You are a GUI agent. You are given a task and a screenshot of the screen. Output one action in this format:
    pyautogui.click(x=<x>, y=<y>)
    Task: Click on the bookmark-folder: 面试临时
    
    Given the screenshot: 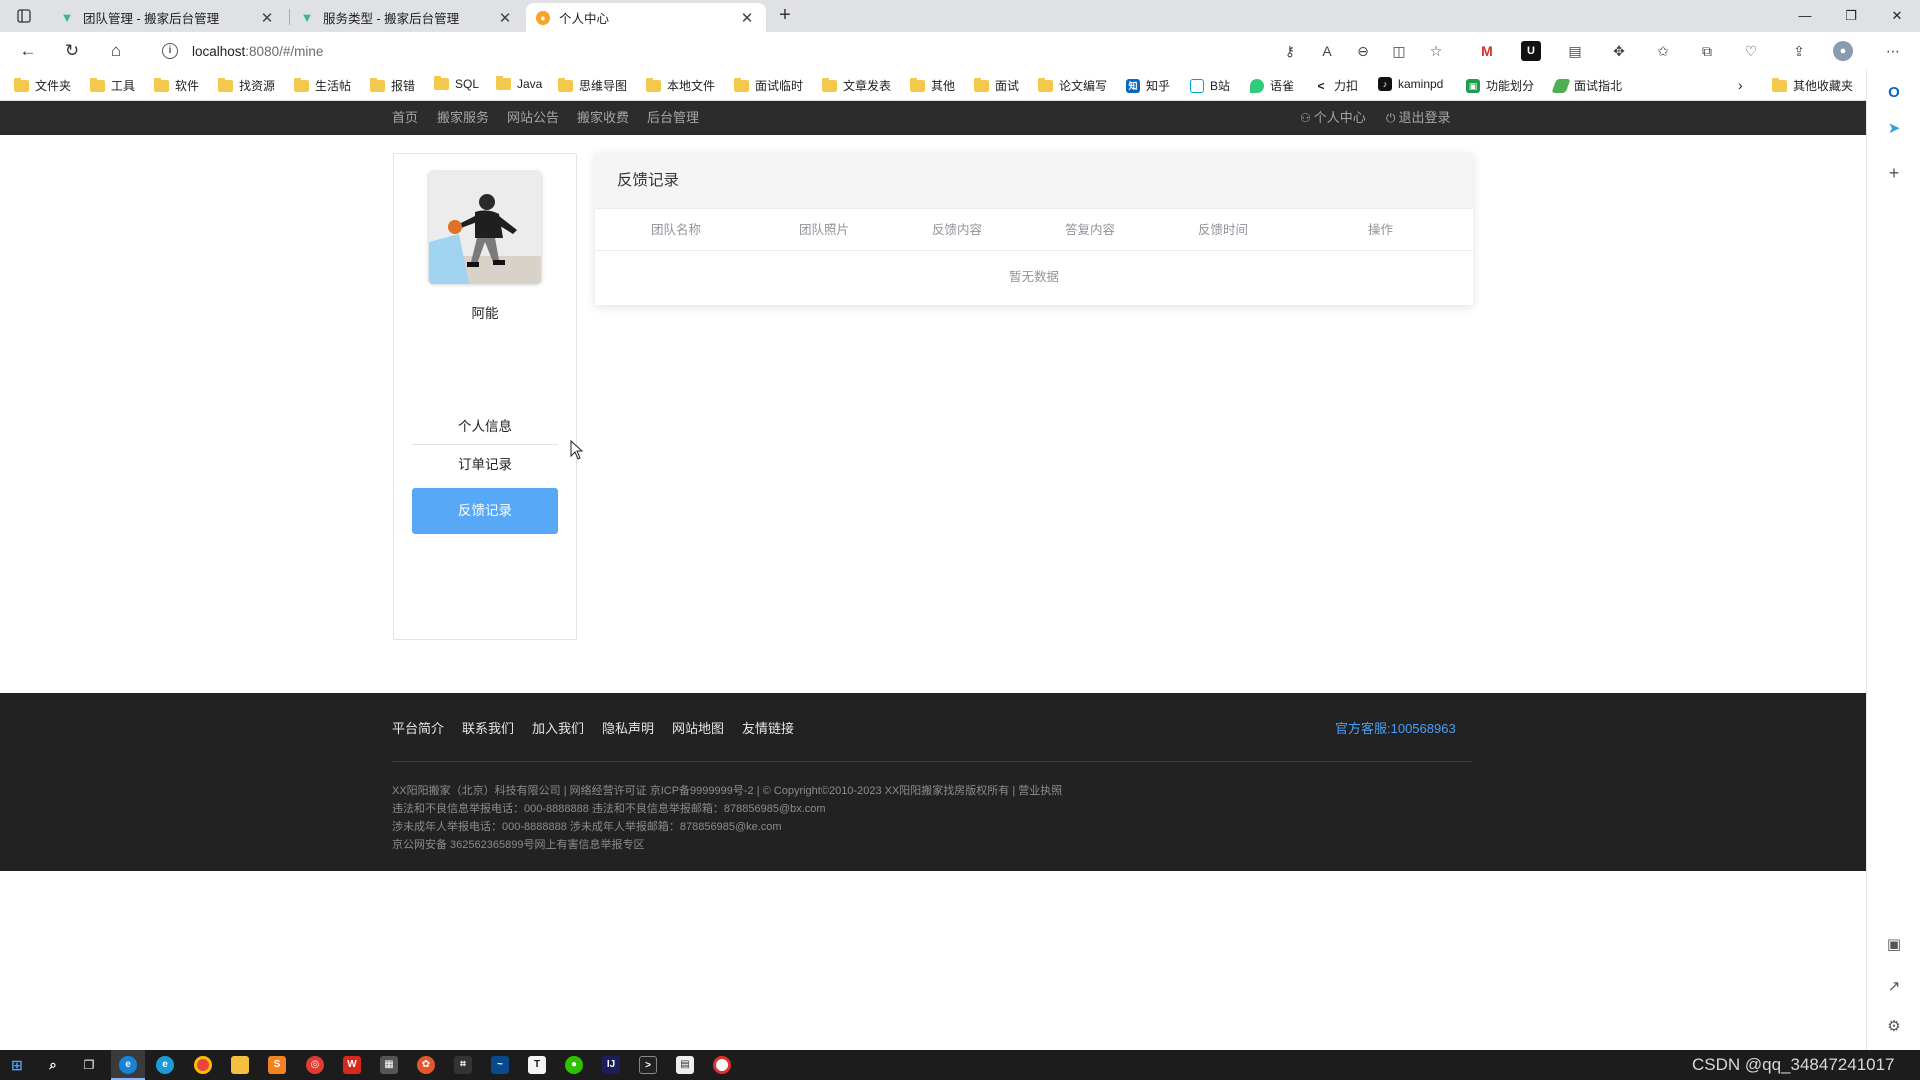 What is the action you would take?
    pyautogui.click(x=768, y=85)
    